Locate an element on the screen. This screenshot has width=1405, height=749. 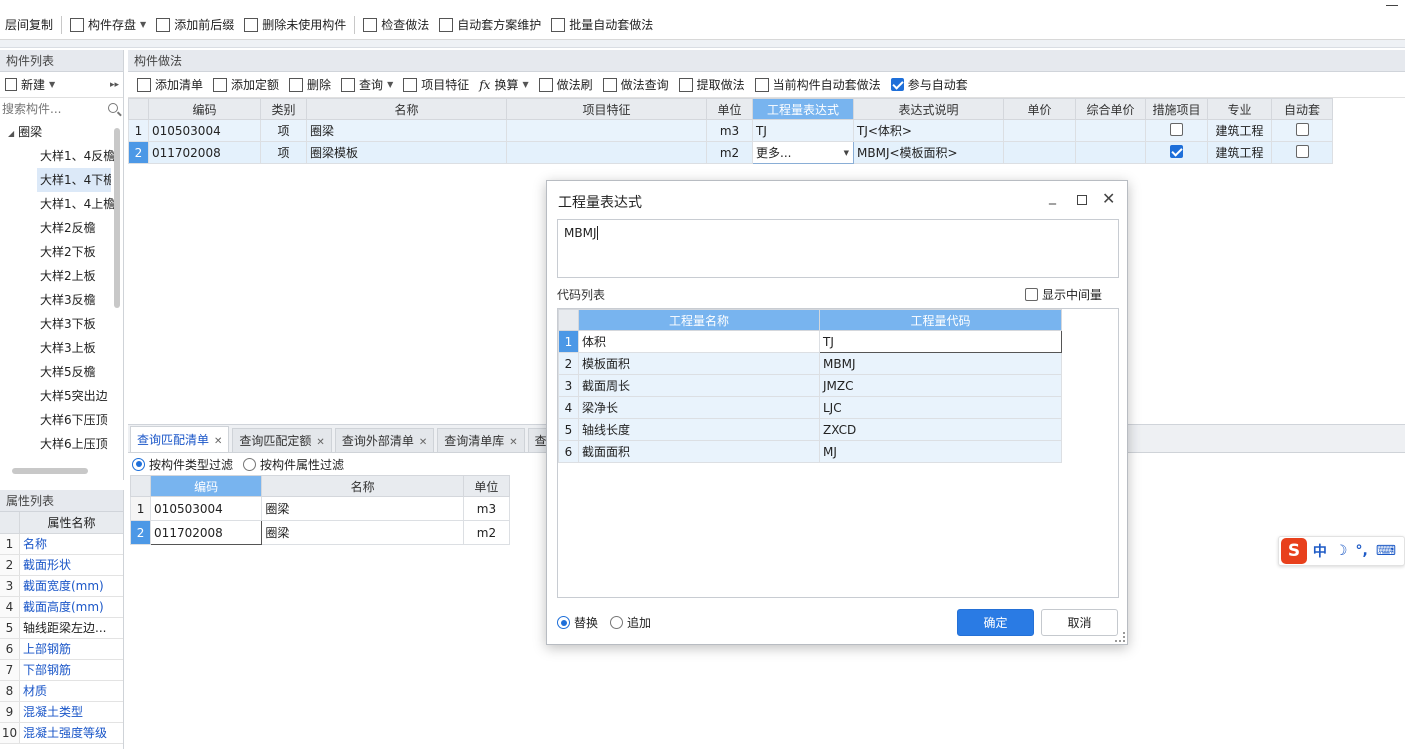
cell-unit: m3 is located at coordinates (486, 508).